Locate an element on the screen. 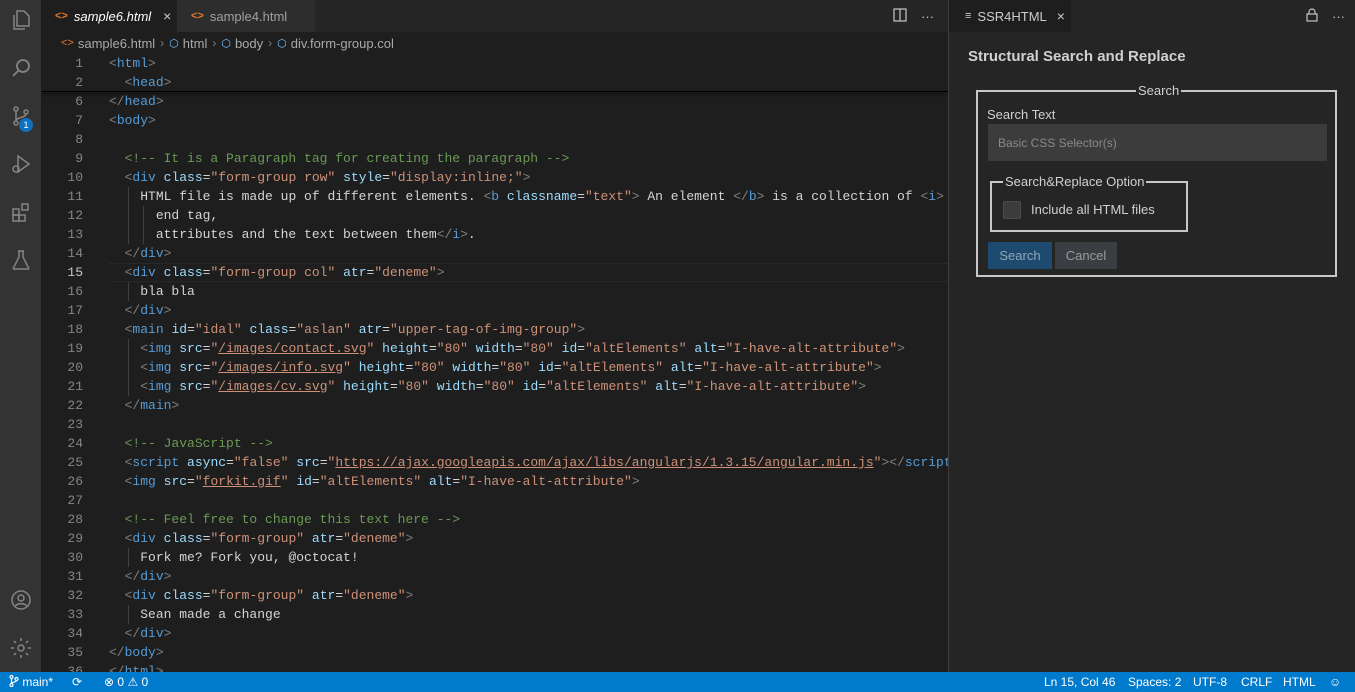 This screenshot has height=692, width=1355. source-control-icon is located at coordinates (20, 116).